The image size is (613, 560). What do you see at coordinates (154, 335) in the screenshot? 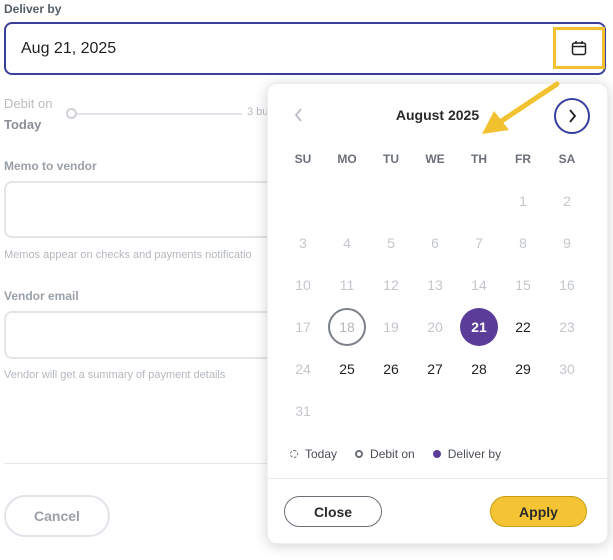
I see `vendor-email-input` at bounding box center [154, 335].